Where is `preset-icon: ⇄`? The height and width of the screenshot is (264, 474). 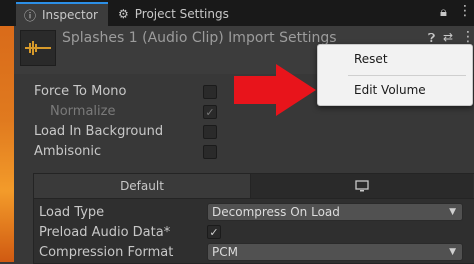
preset-icon: ⇄ is located at coordinates (448, 37).